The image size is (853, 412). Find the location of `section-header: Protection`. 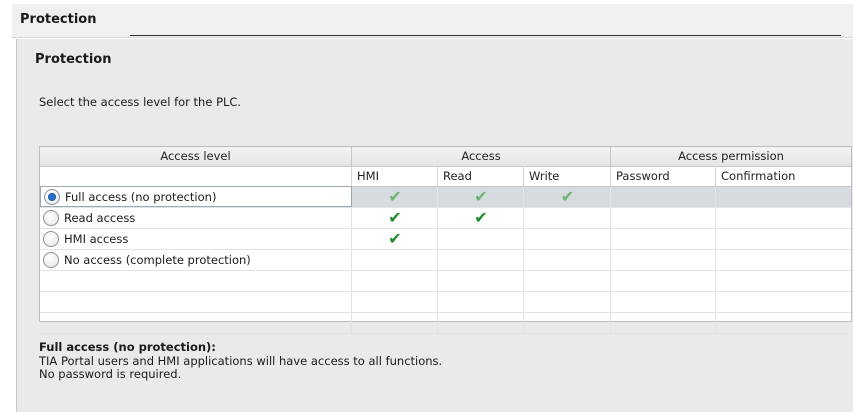

section-header: Protection is located at coordinates (432, 21).